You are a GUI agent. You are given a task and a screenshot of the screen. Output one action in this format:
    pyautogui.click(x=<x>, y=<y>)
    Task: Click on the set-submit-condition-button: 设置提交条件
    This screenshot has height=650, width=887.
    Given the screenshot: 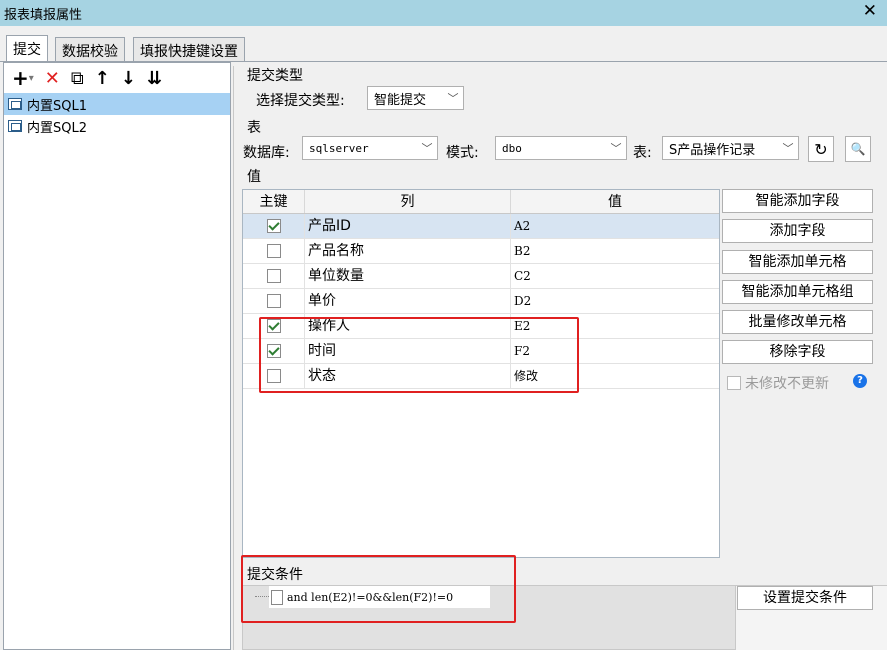 What is the action you would take?
    pyautogui.click(x=805, y=598)
    